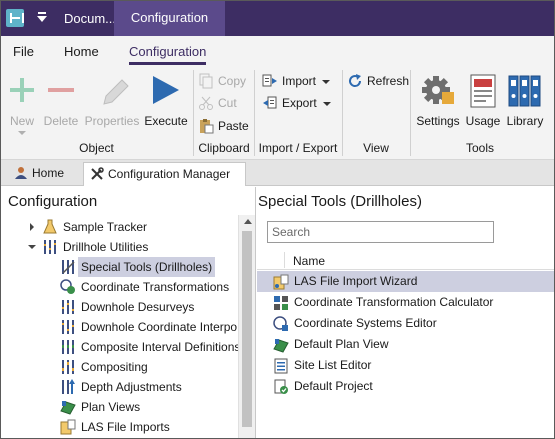 The image size is (555, 439). What do you see at coordinates (81, 51) in the screenshot?
I see `tab-home: Home` at bounding box center [81, 51].